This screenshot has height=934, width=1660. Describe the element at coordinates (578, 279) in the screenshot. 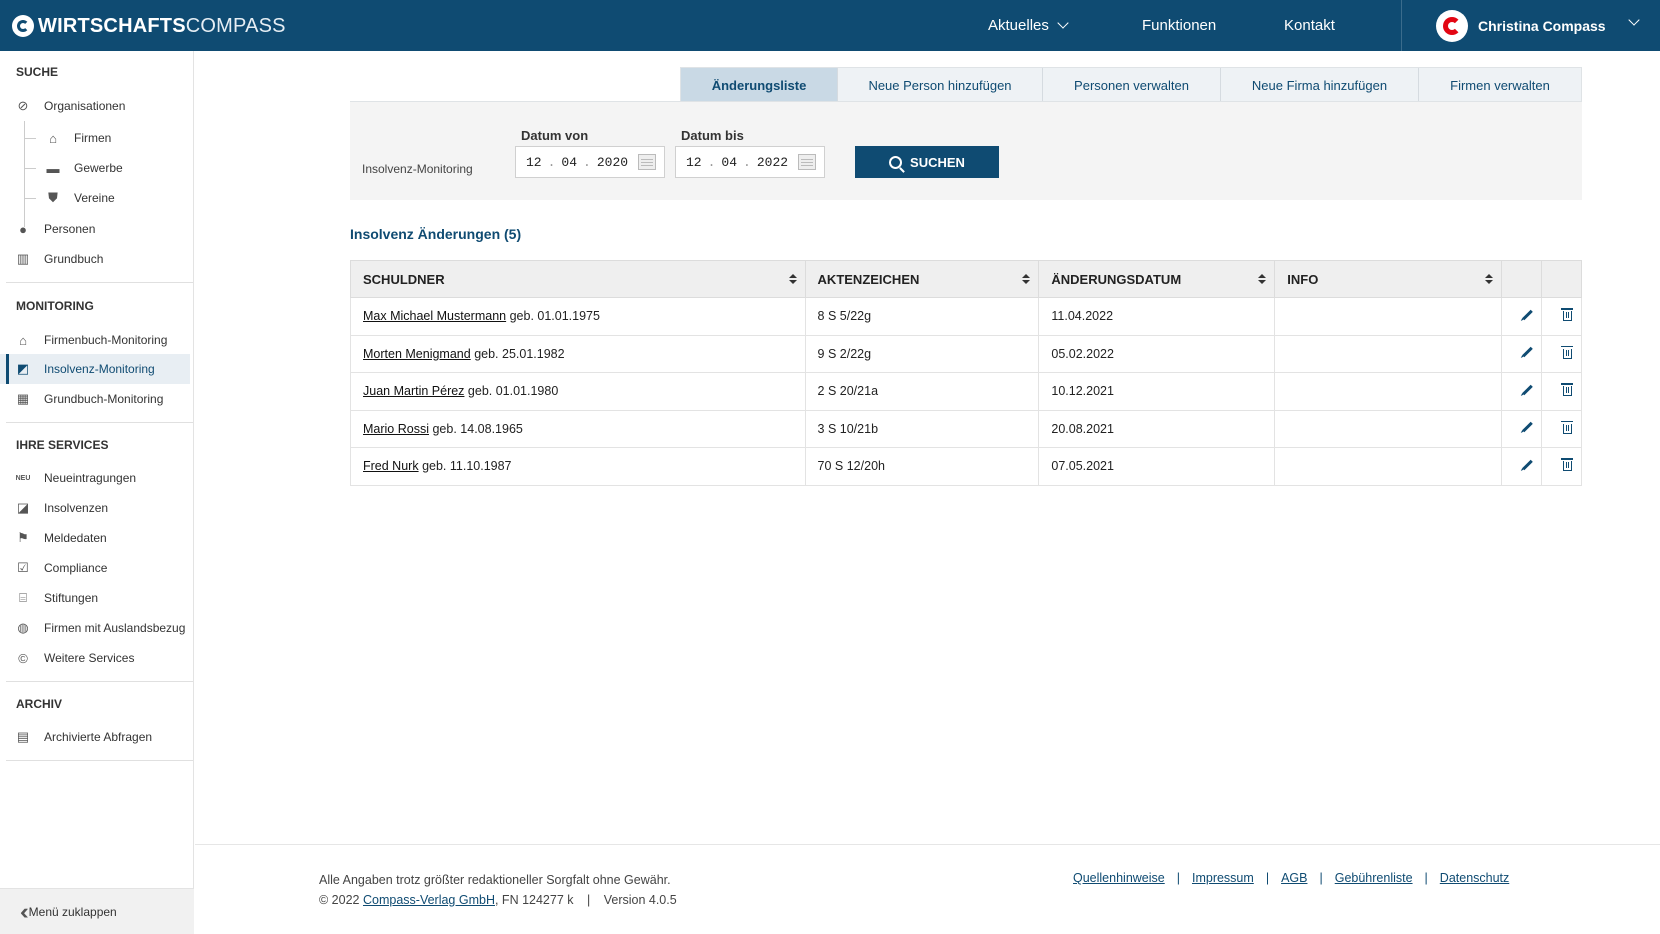

I see `column-header-schuldner: SCHULDNER` at that location.